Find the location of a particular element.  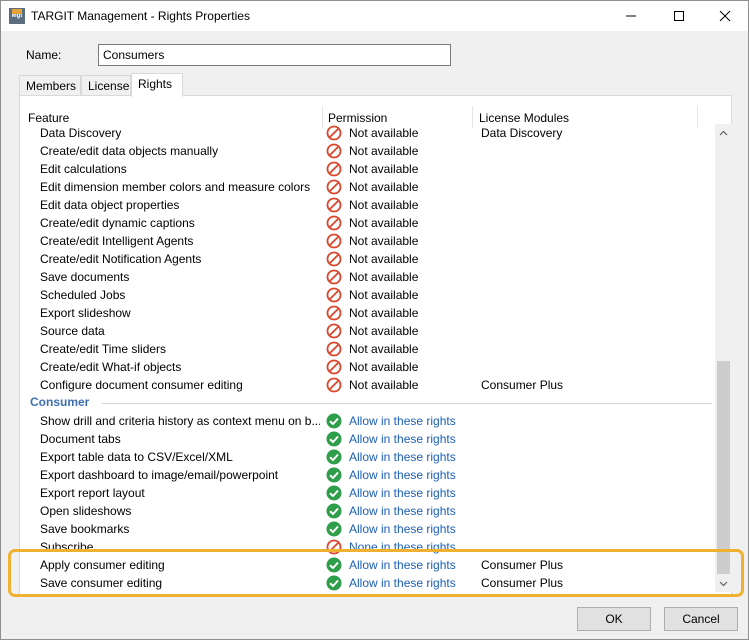

feature-cell: Document tabs is located at coordinates (80, 439).